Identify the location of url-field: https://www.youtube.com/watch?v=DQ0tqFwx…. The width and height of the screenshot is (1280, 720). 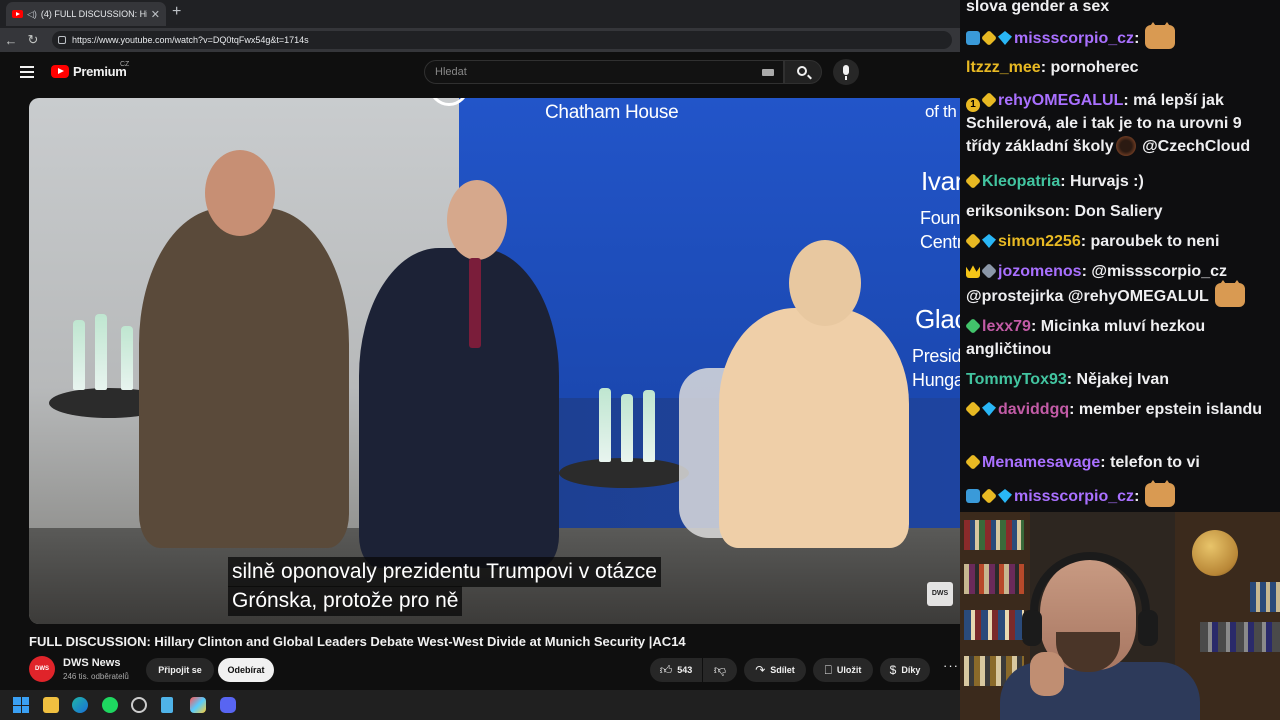
(502, 40).